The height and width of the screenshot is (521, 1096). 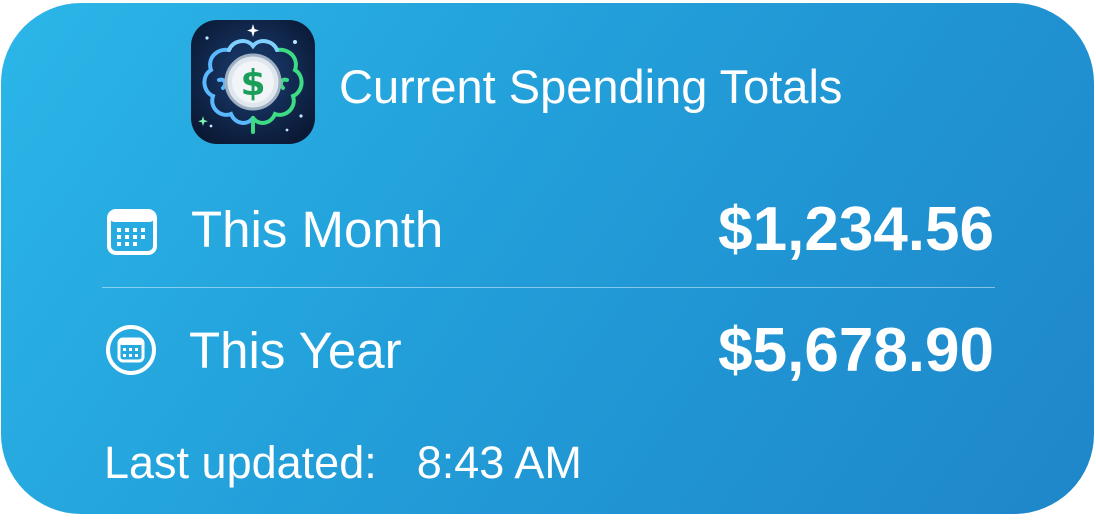 I want to click on last-updated: Last updated: 8:43 AM, so click(x=343, y=463).